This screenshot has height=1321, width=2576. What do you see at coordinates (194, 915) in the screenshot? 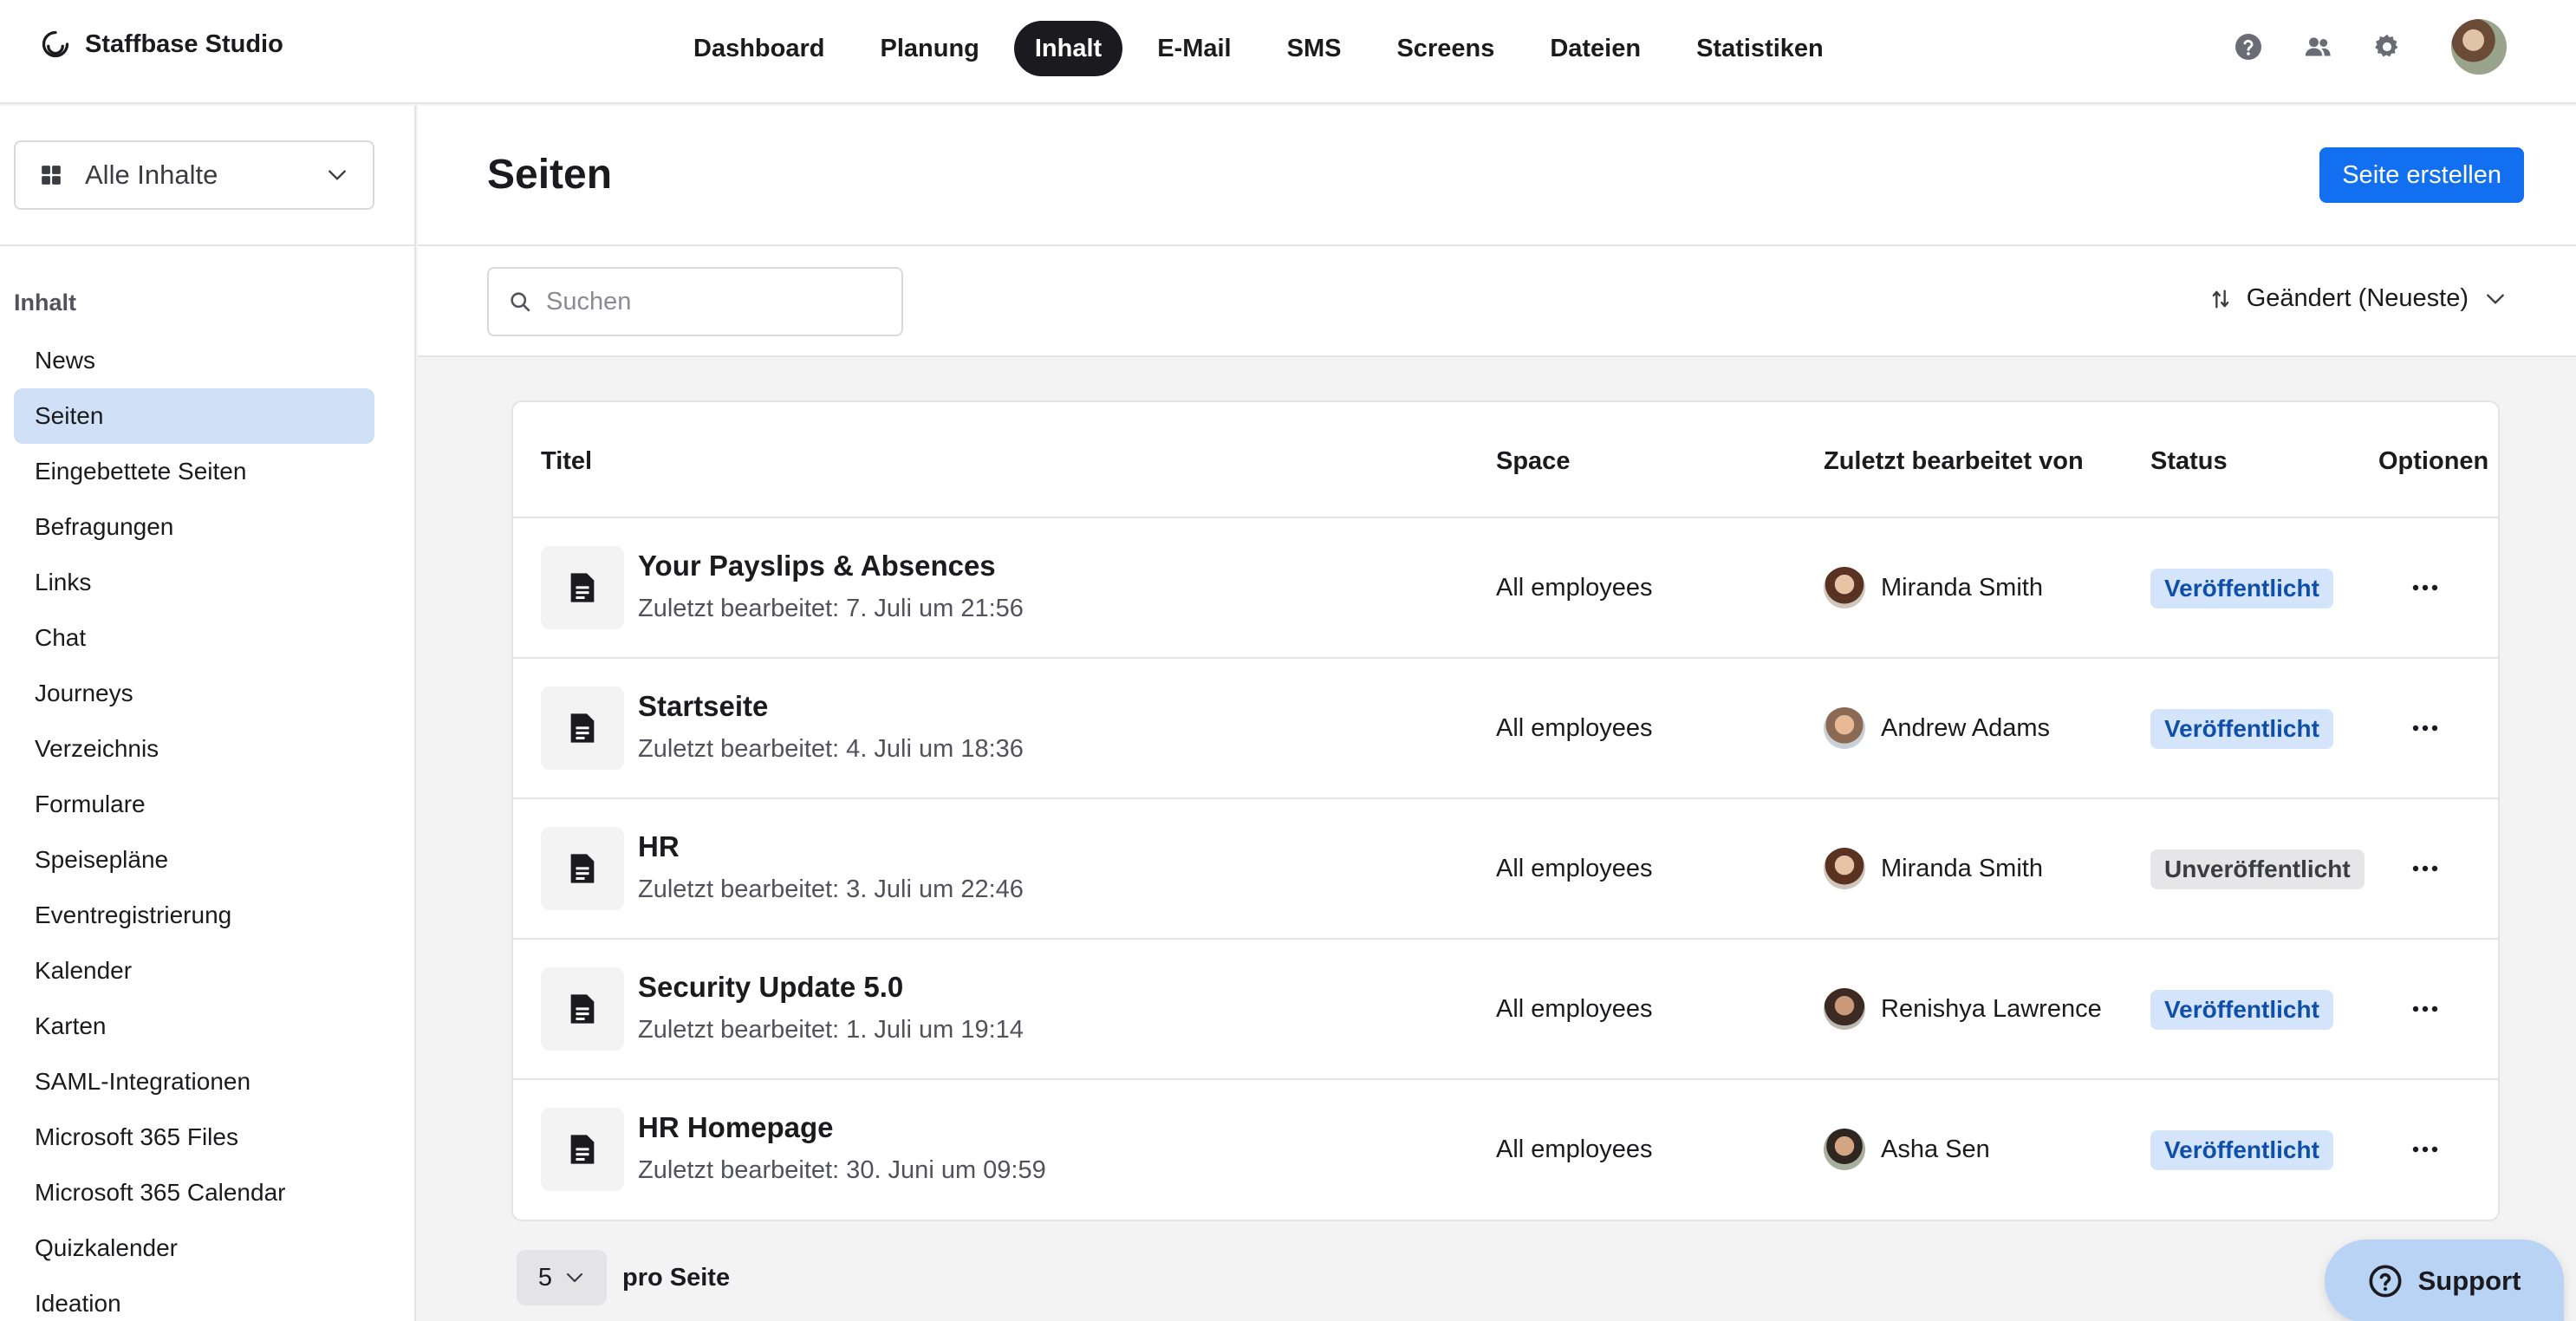
I see `sidebar-item-eventregistrierung: Eventregistrierung` at bounding box center [194, 915].